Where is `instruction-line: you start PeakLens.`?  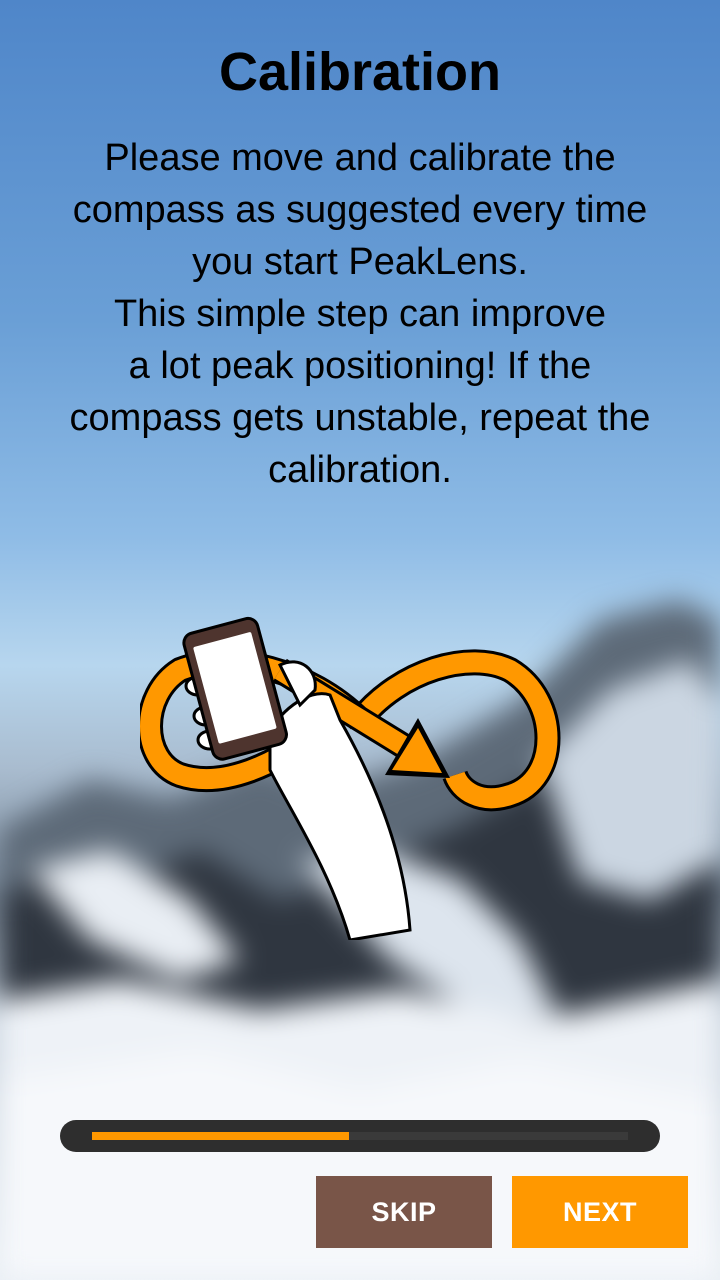
instruction-line: you start PeakLens. is located at coordinates (360, 262).